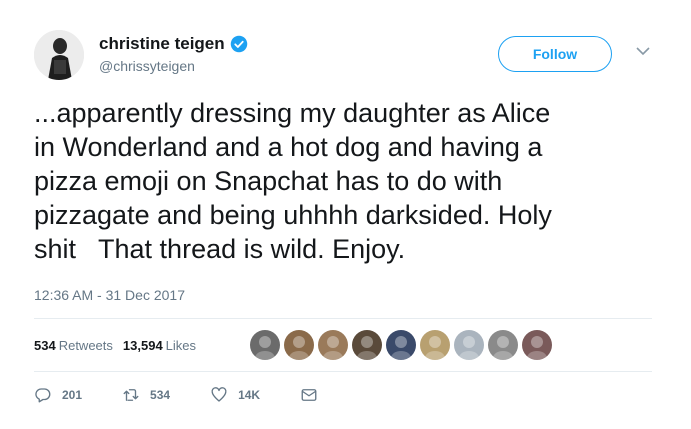 The width and height of the screenshot is (691, 429). I want to click on likes-stat: 13,594 Likes, so click(159, 345).